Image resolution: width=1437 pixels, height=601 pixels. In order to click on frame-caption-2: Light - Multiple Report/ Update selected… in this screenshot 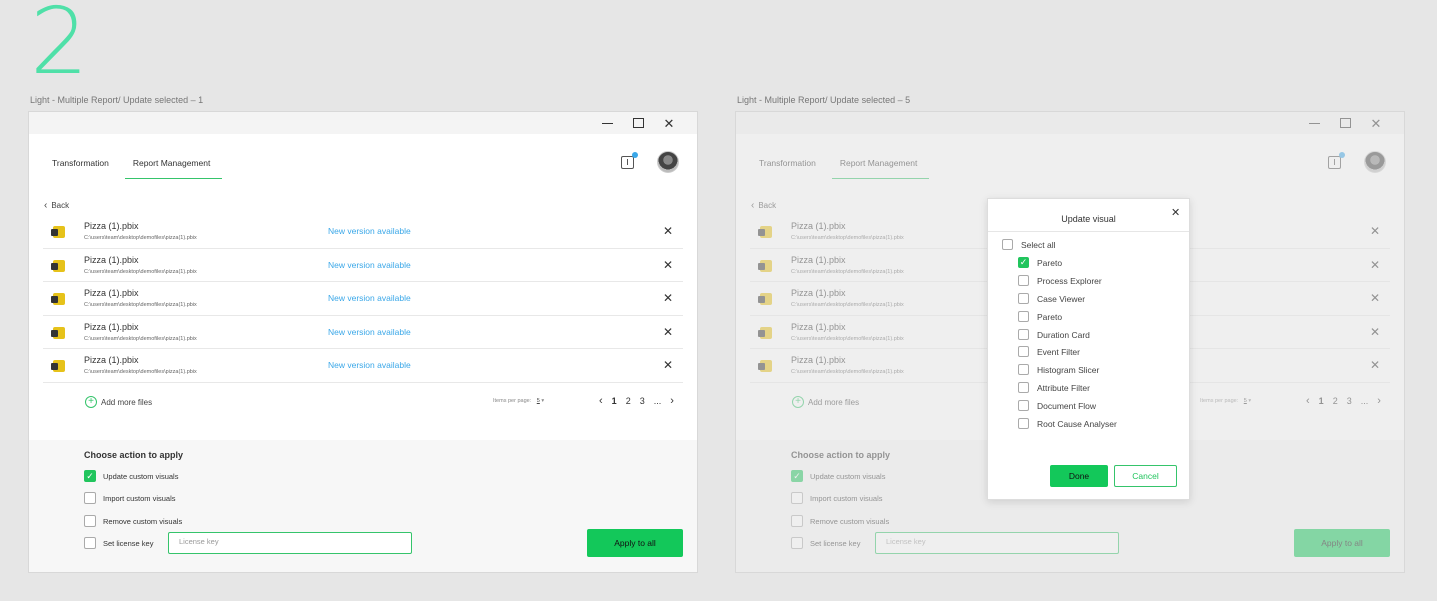, I will do `click(824, 100)`.